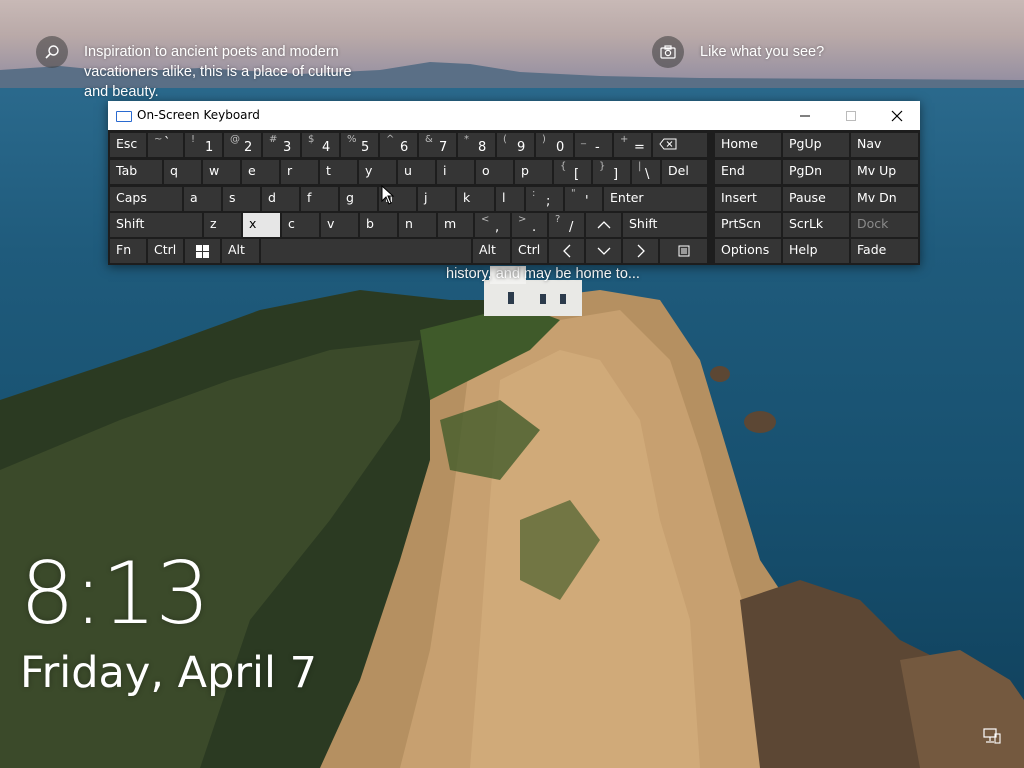 The height and width of the screenshot is (768, 1024). Describe the element at coordinates (165, 251) in the screenshot. I see `key-ctrl-left: Ctrl` at that location.